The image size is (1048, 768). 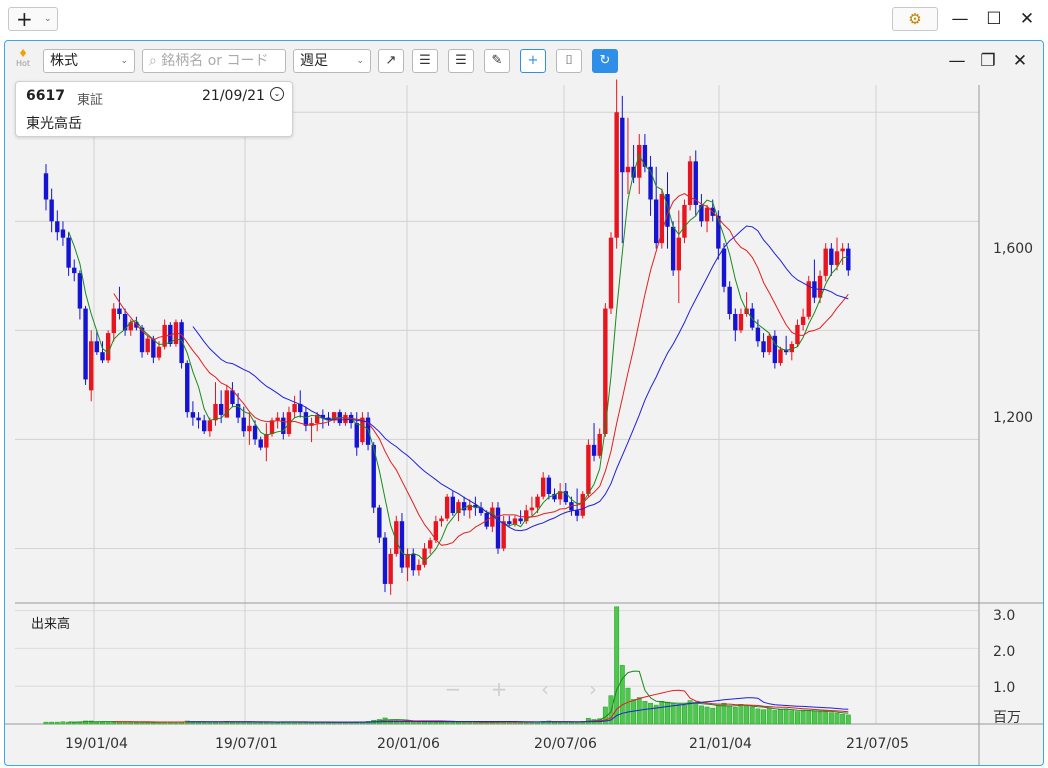 What do you see at coordinates (51, 624) in the screenshot?
I see `volume-pane-label: 出来高` at bounding box center [51, 624].